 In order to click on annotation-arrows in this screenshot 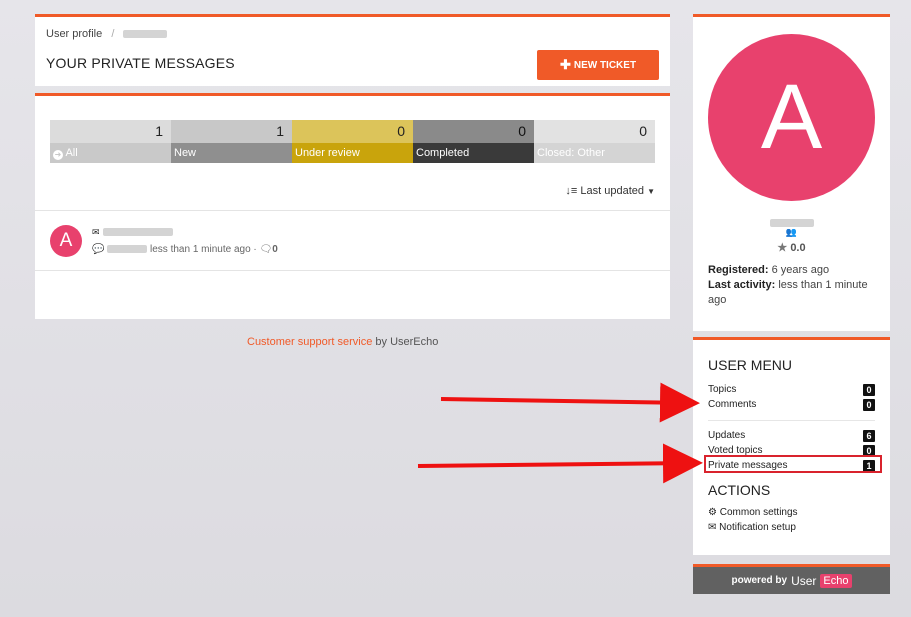, I will do `click(560, 433)`.